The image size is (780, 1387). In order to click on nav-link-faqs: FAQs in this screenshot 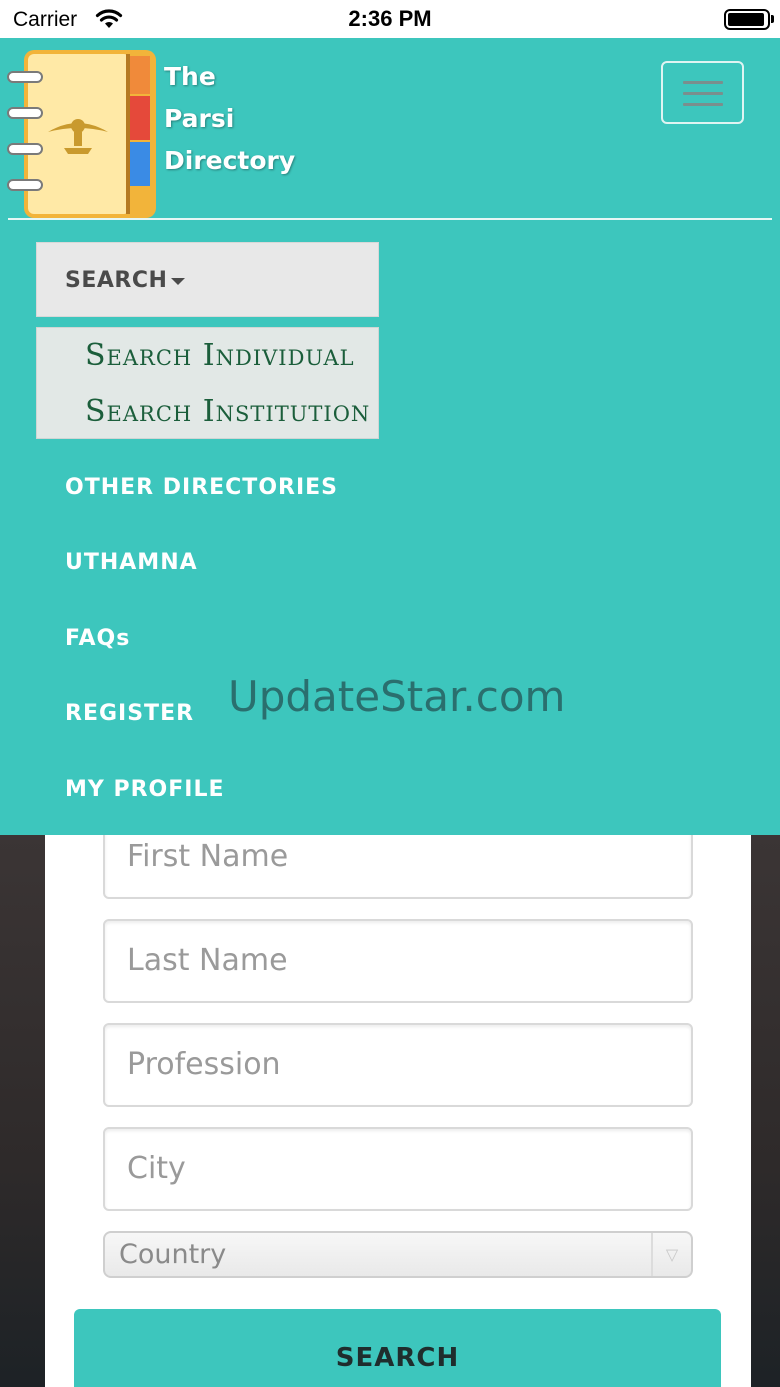, I will do `click(97, 638)`.